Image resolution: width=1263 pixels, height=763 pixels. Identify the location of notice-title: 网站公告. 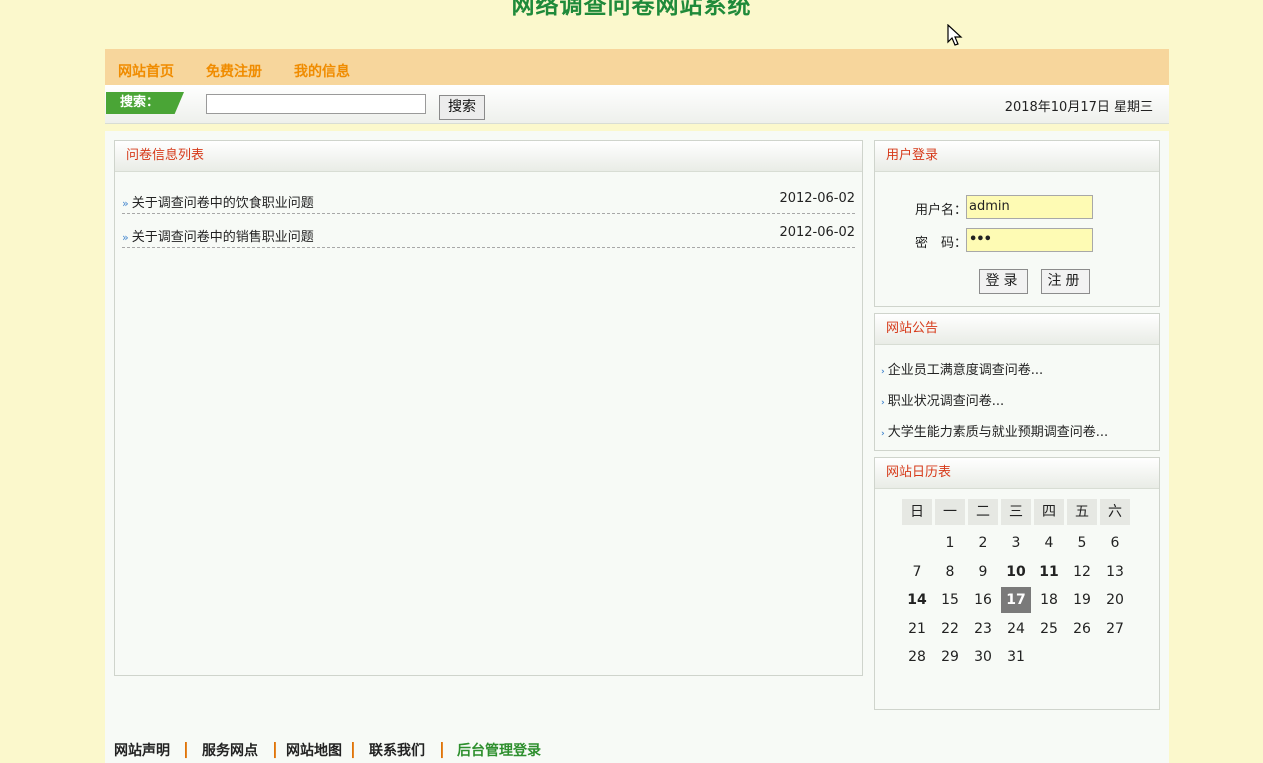
(1017, 329).